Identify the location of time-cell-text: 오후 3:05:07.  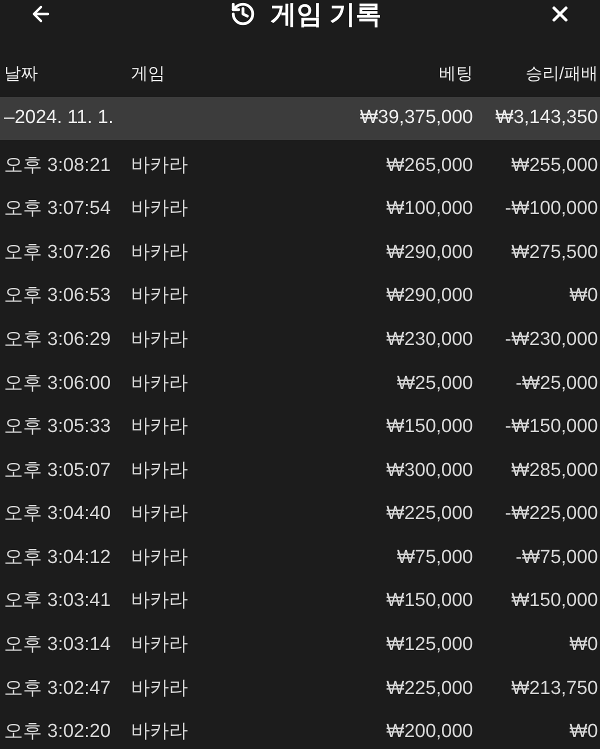
(58, 470).